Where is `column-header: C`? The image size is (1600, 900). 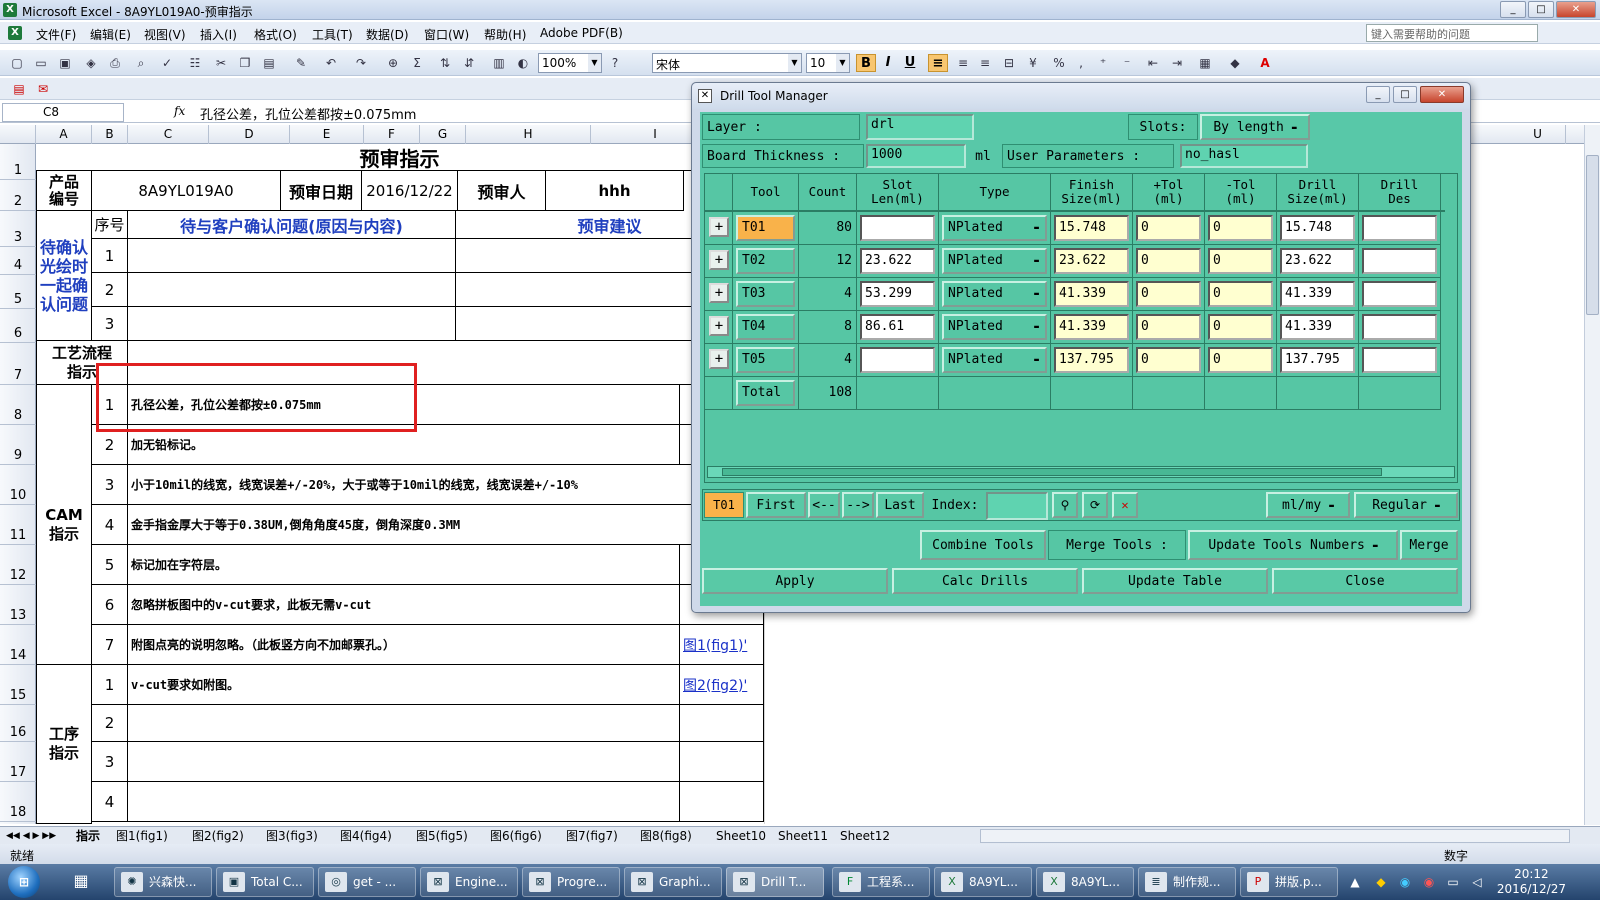
column-header: C is located at coordinates (168, 134).